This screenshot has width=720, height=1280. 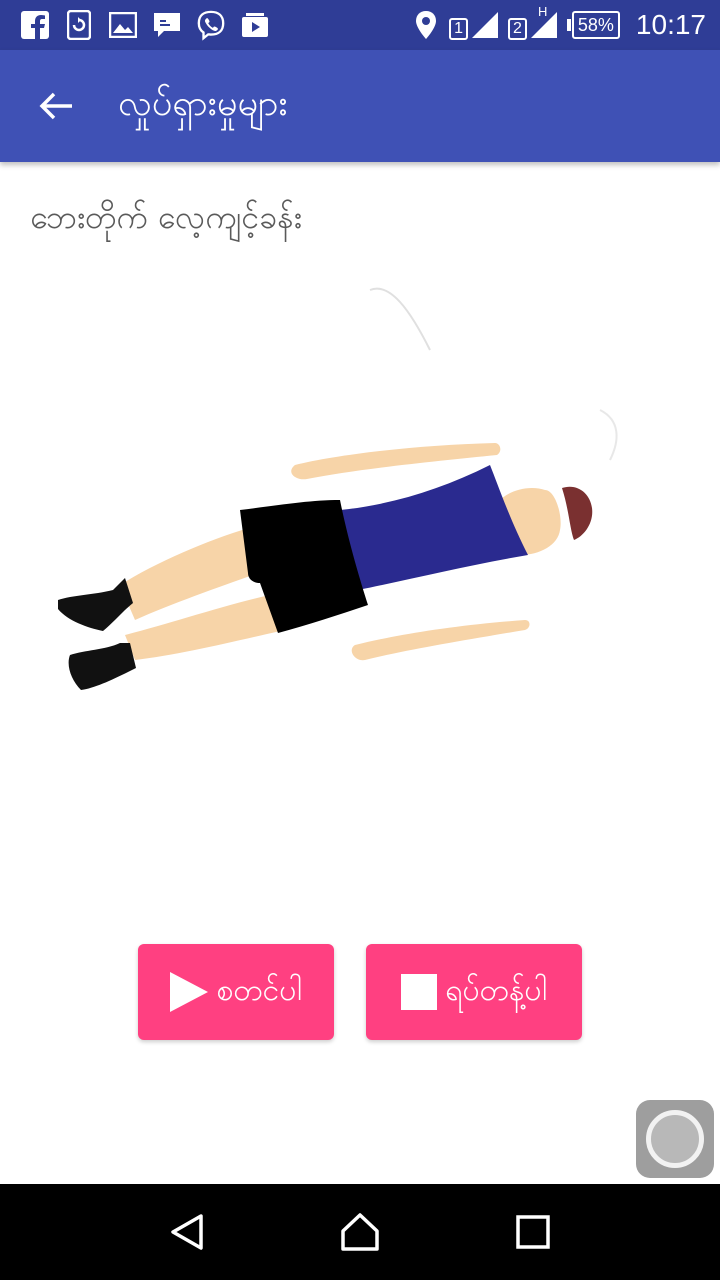 What do you see at coordinates (426, 25) in the screenshot?
I see `location-icon` at bounding box center [426, 25].